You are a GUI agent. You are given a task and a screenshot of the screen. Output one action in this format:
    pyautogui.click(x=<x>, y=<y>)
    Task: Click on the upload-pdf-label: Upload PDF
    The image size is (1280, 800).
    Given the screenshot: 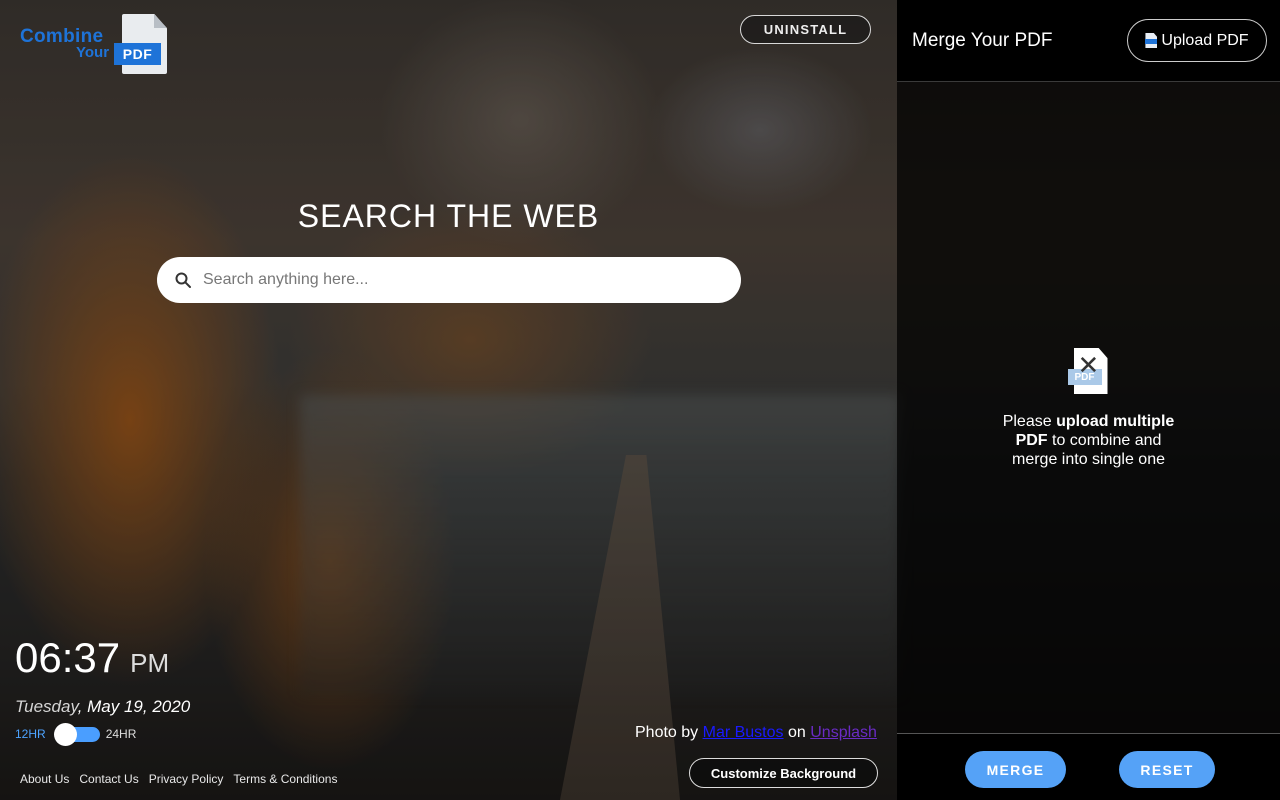 What is the action you would take?
    pyautogui.click(x=1205, y=40)
    